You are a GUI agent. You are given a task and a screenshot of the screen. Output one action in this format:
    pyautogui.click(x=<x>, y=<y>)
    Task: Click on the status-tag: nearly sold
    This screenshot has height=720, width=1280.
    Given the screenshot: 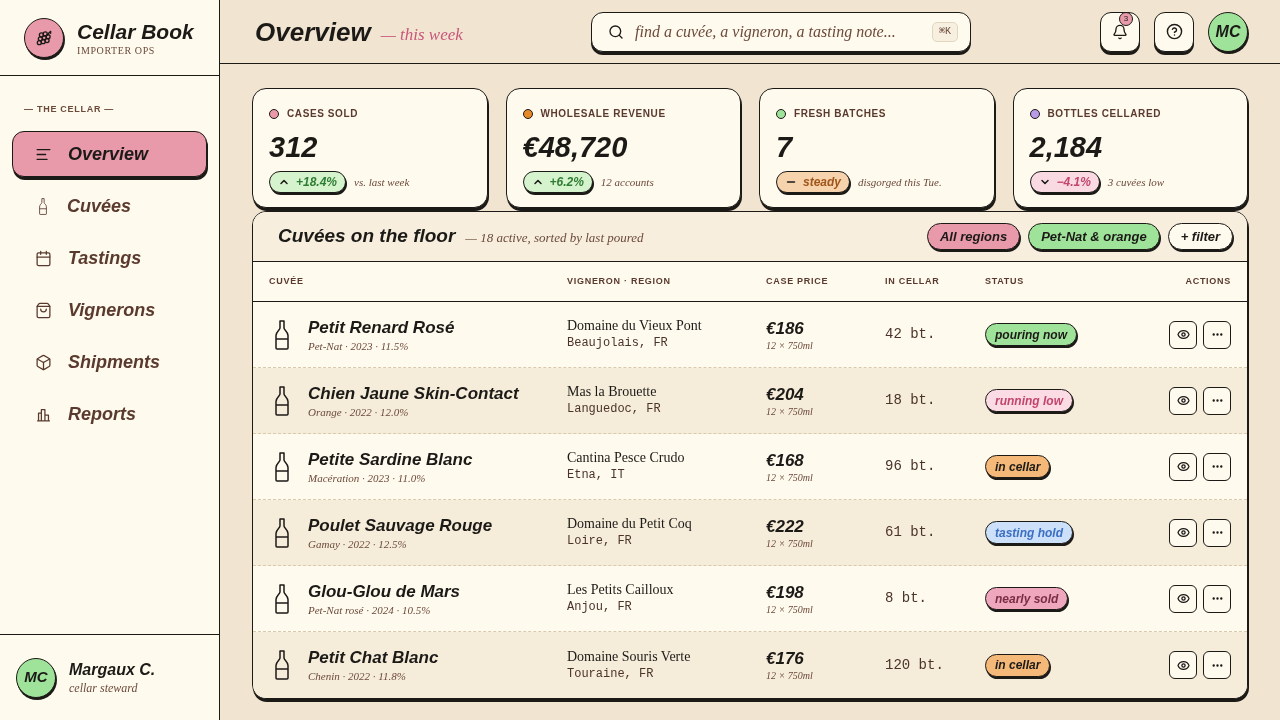 What is the action you would take?
    pyautogui.click(x=1027, y=598)
    